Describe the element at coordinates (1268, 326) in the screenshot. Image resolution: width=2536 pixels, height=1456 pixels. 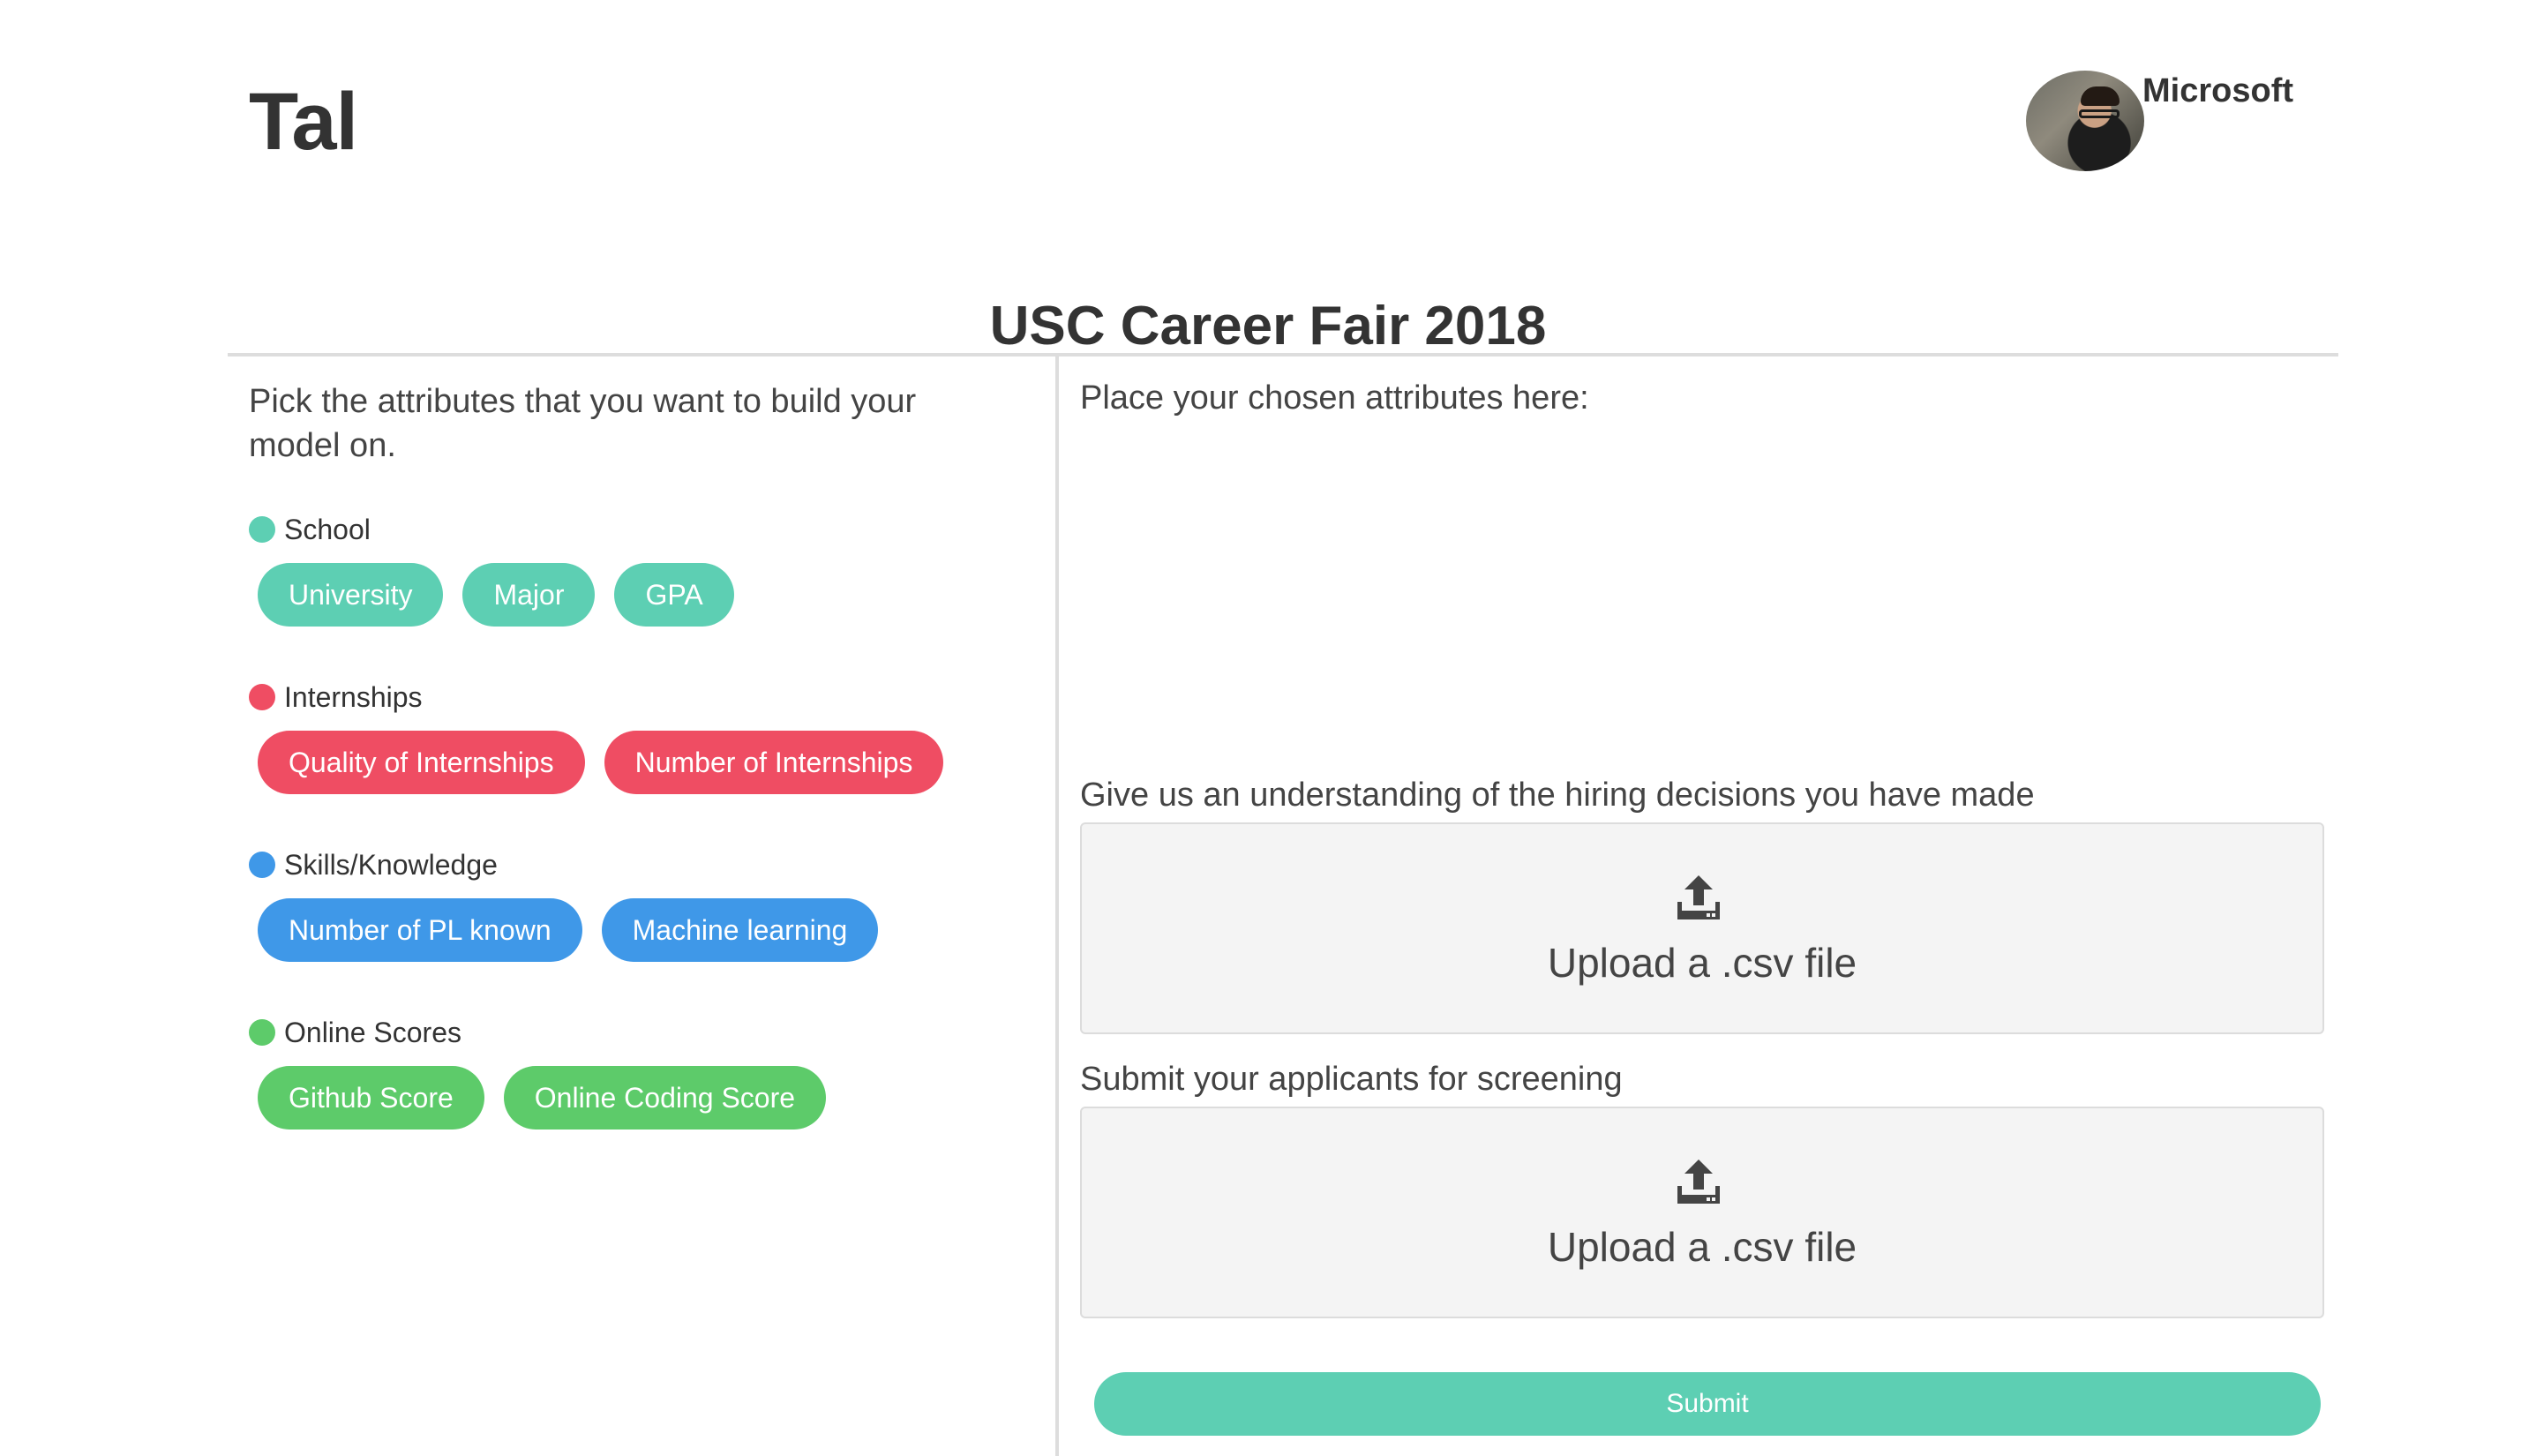
I see `page-title: USC Career Fair 2018` at that location.